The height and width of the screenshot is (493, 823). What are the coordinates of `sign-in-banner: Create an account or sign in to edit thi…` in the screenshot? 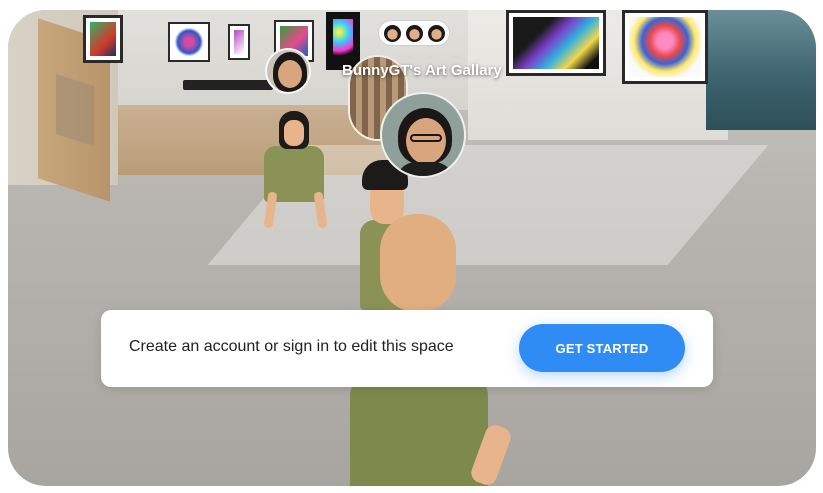 It's located at (407, 348).